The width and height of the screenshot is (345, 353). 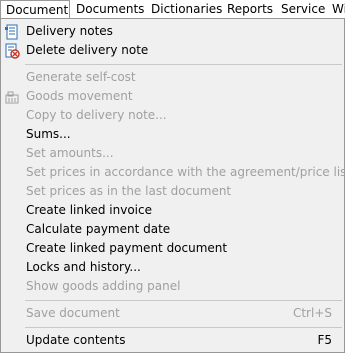 I want to click on menu-item-generate-self-cost: Generate self-cost, so click(x=172, y=77).